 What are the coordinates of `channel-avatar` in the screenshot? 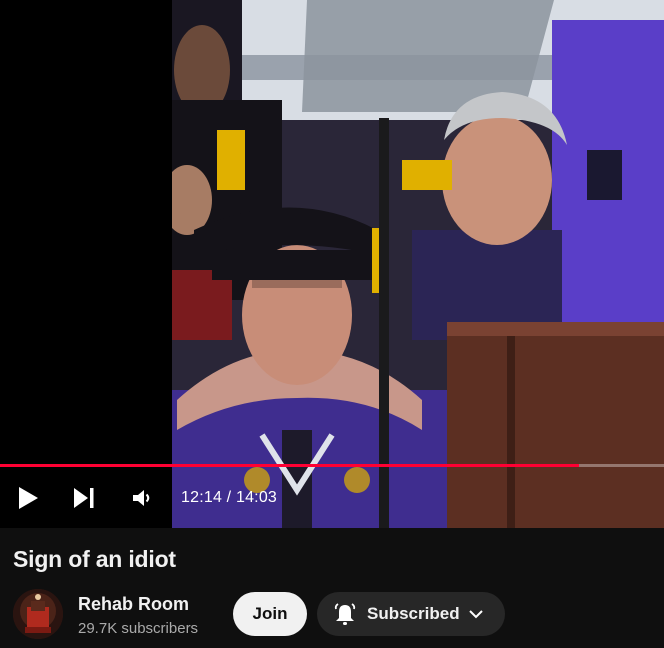 It's located at (38, 614).